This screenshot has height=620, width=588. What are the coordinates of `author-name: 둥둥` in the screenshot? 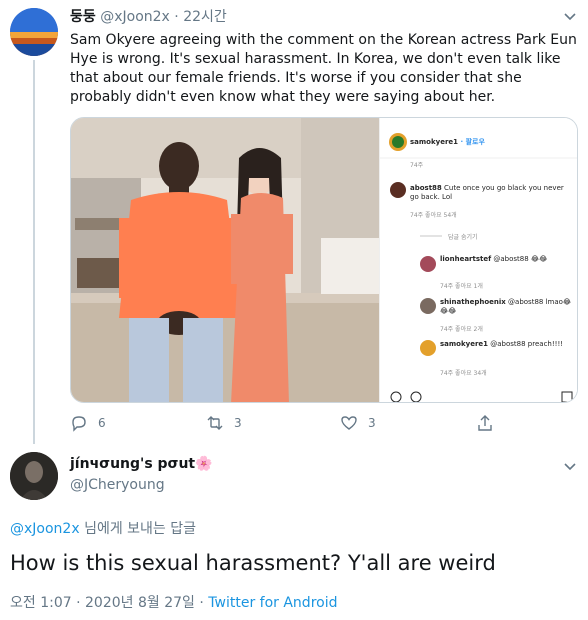 It's located at (83, 17).